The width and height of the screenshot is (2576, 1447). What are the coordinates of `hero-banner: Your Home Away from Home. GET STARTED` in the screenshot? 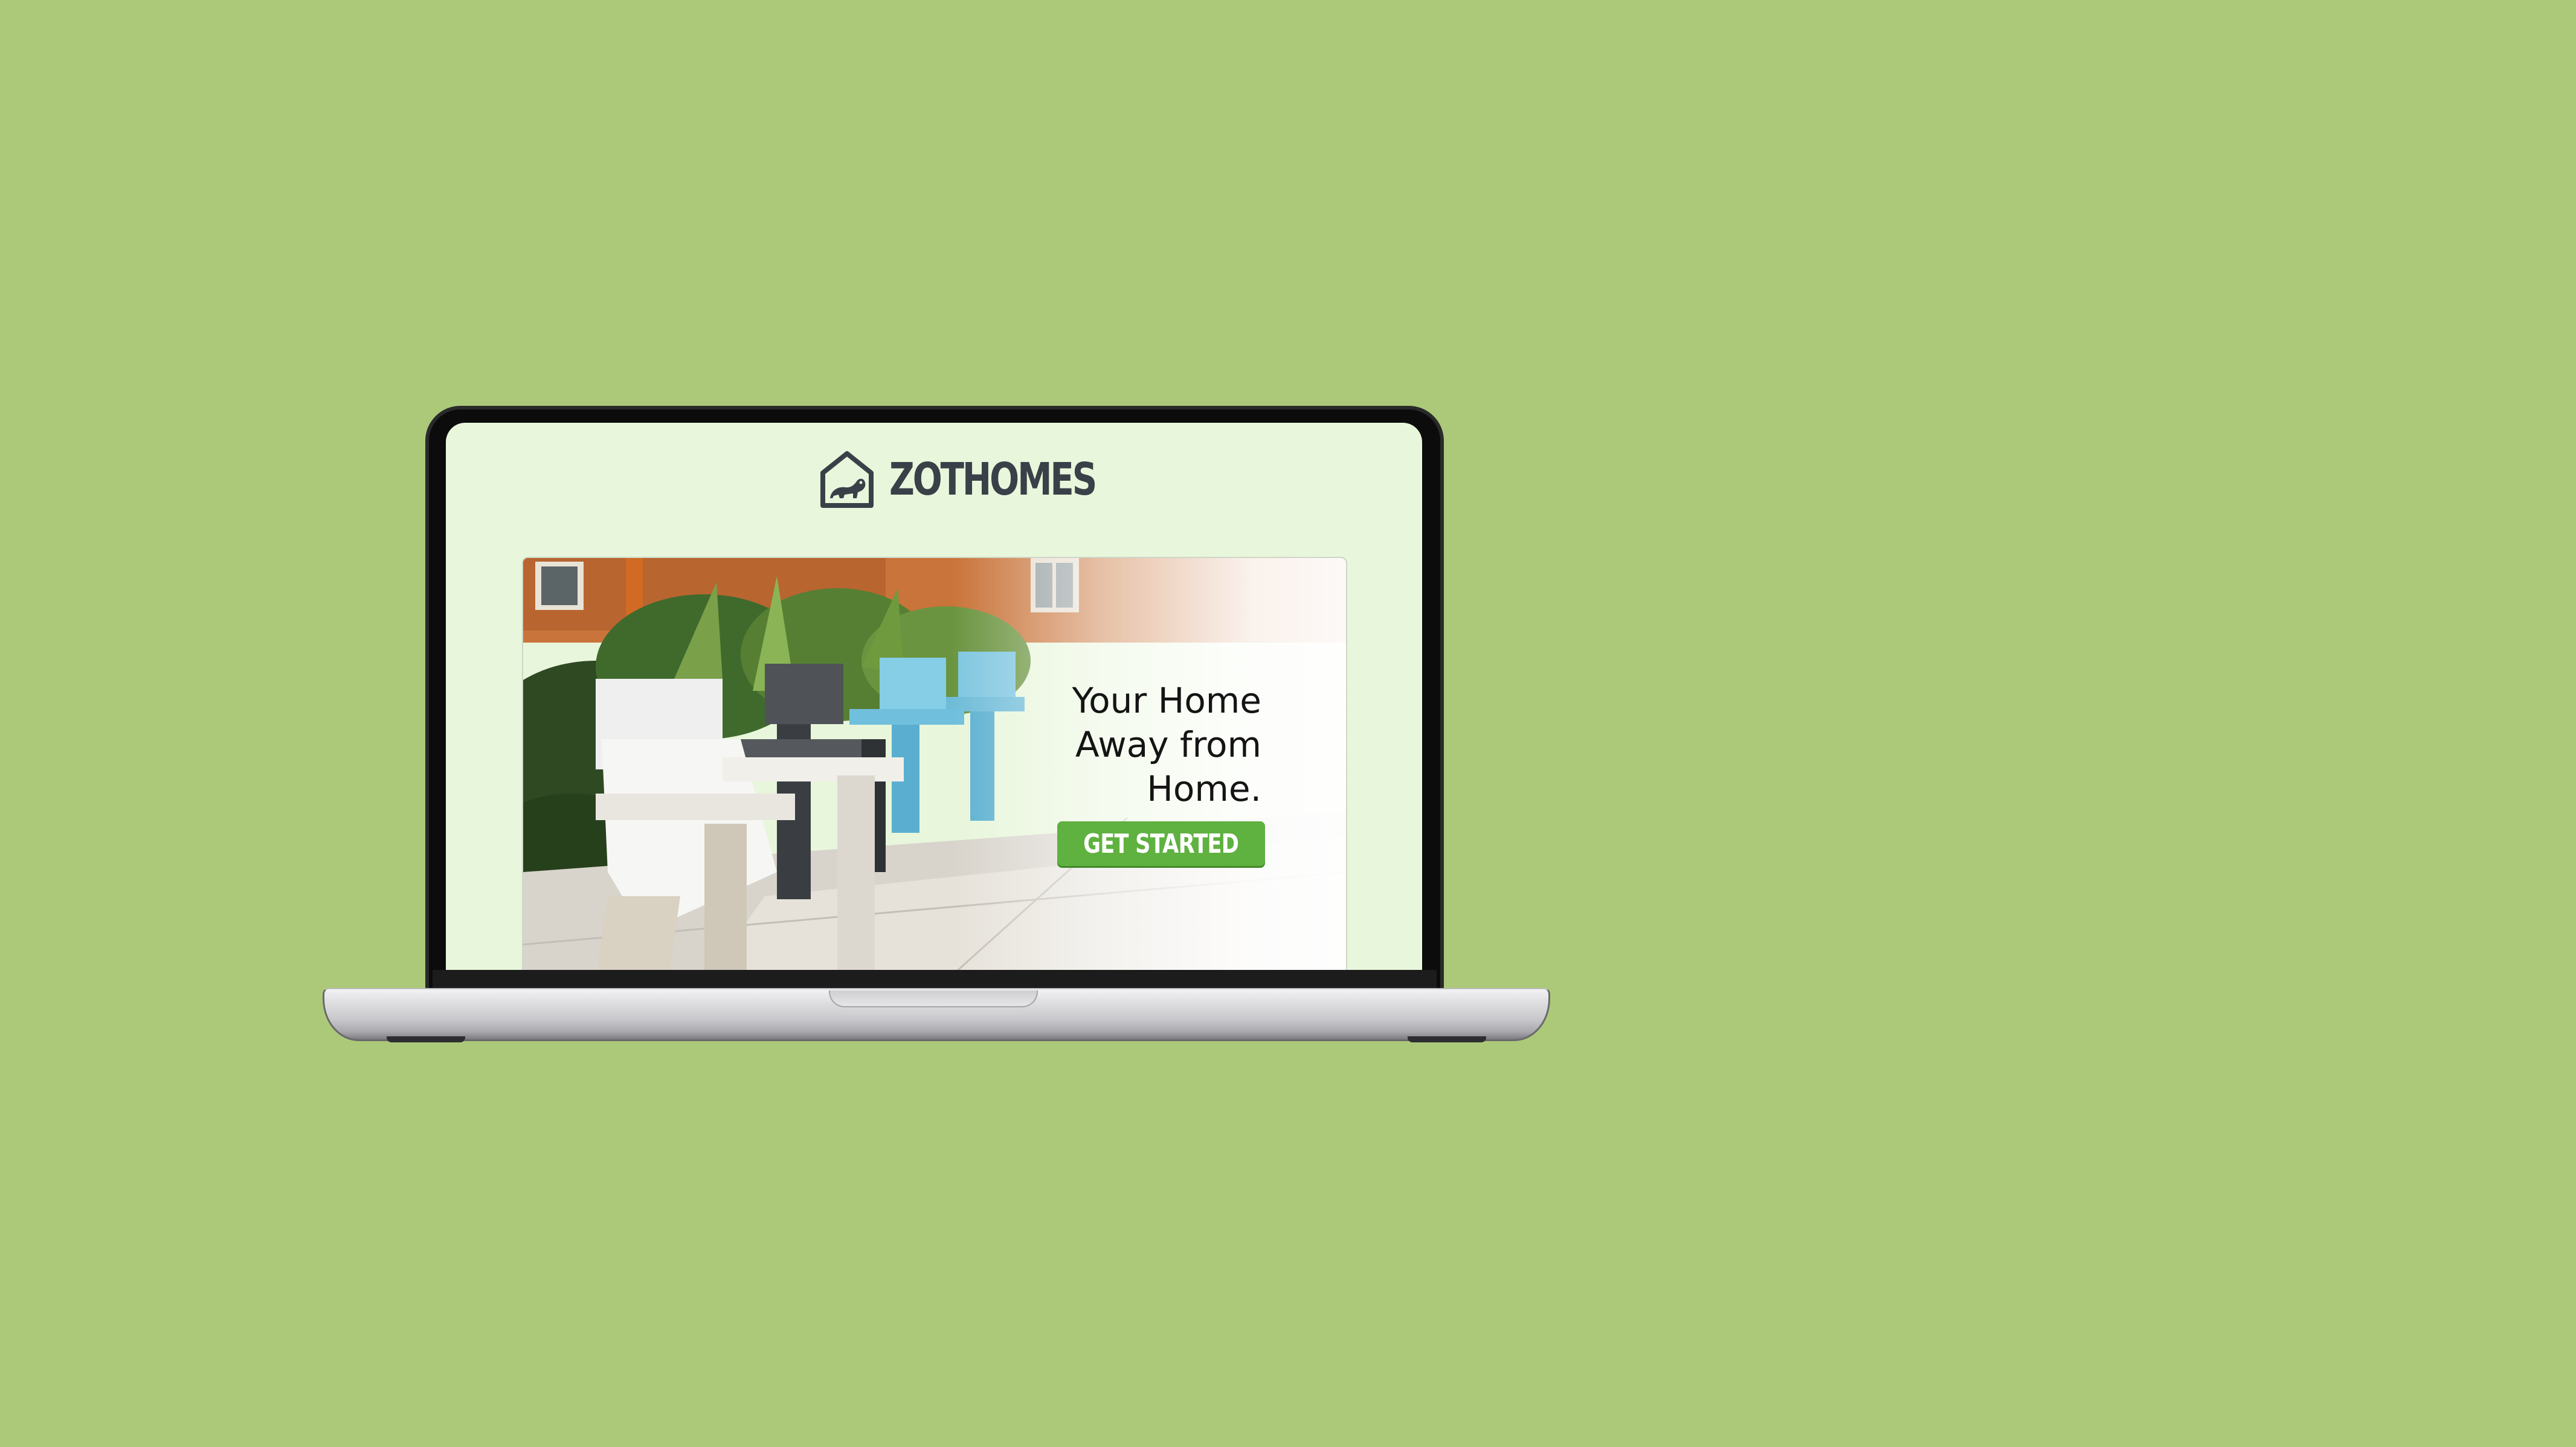 It's located at (934, 763).